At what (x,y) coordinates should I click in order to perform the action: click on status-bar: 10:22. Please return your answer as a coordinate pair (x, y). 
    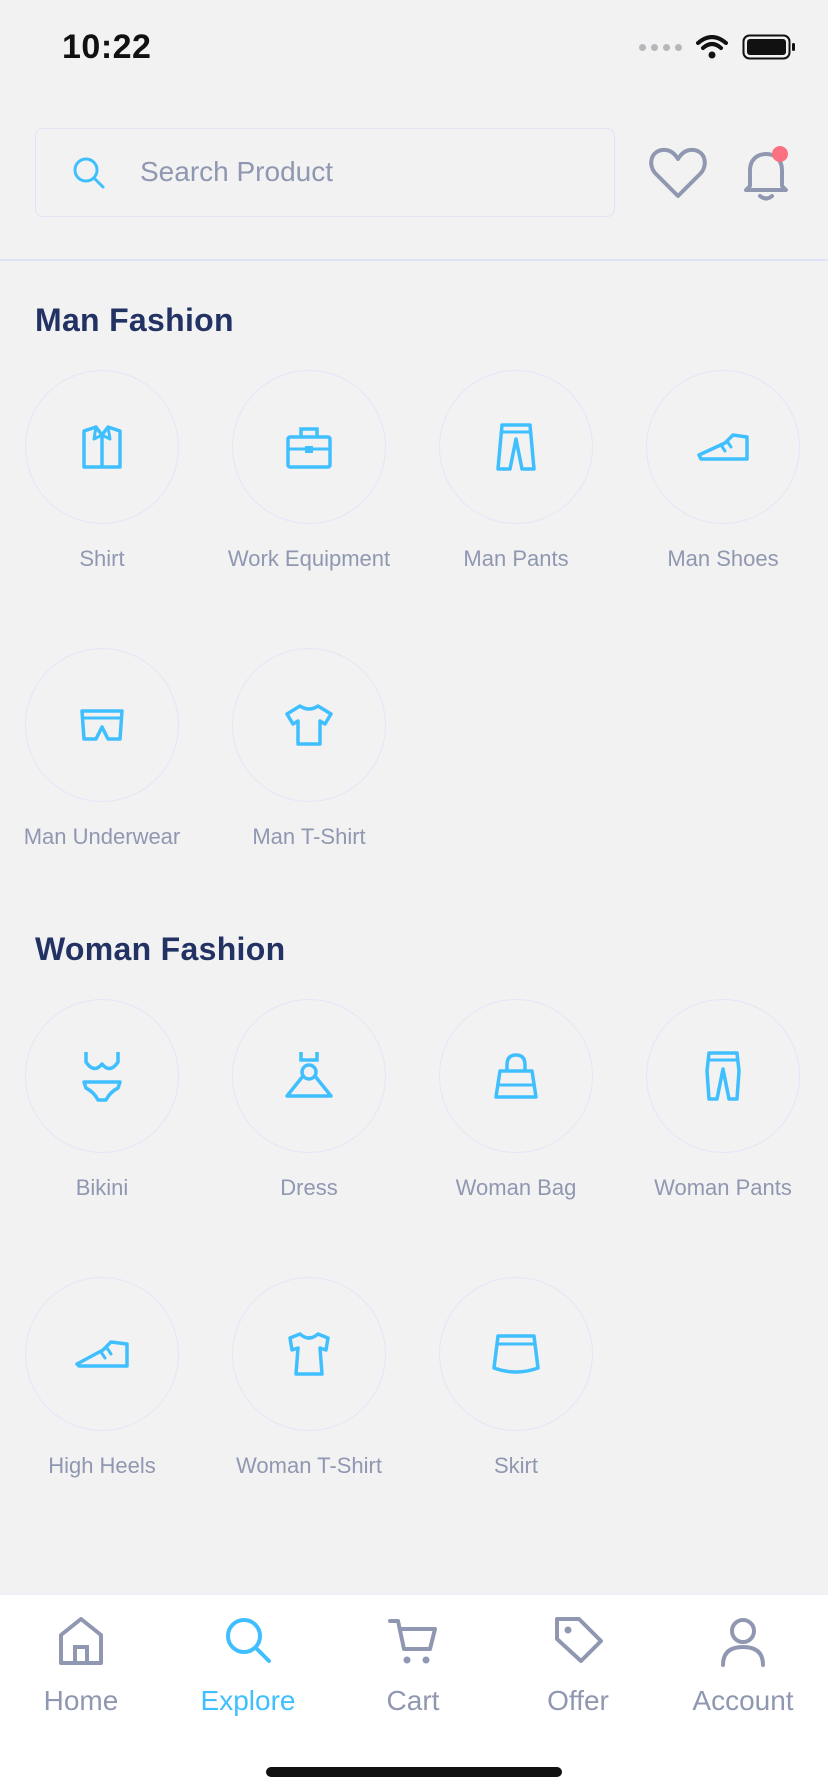
    Looking at the image, I should click on (414, 50).